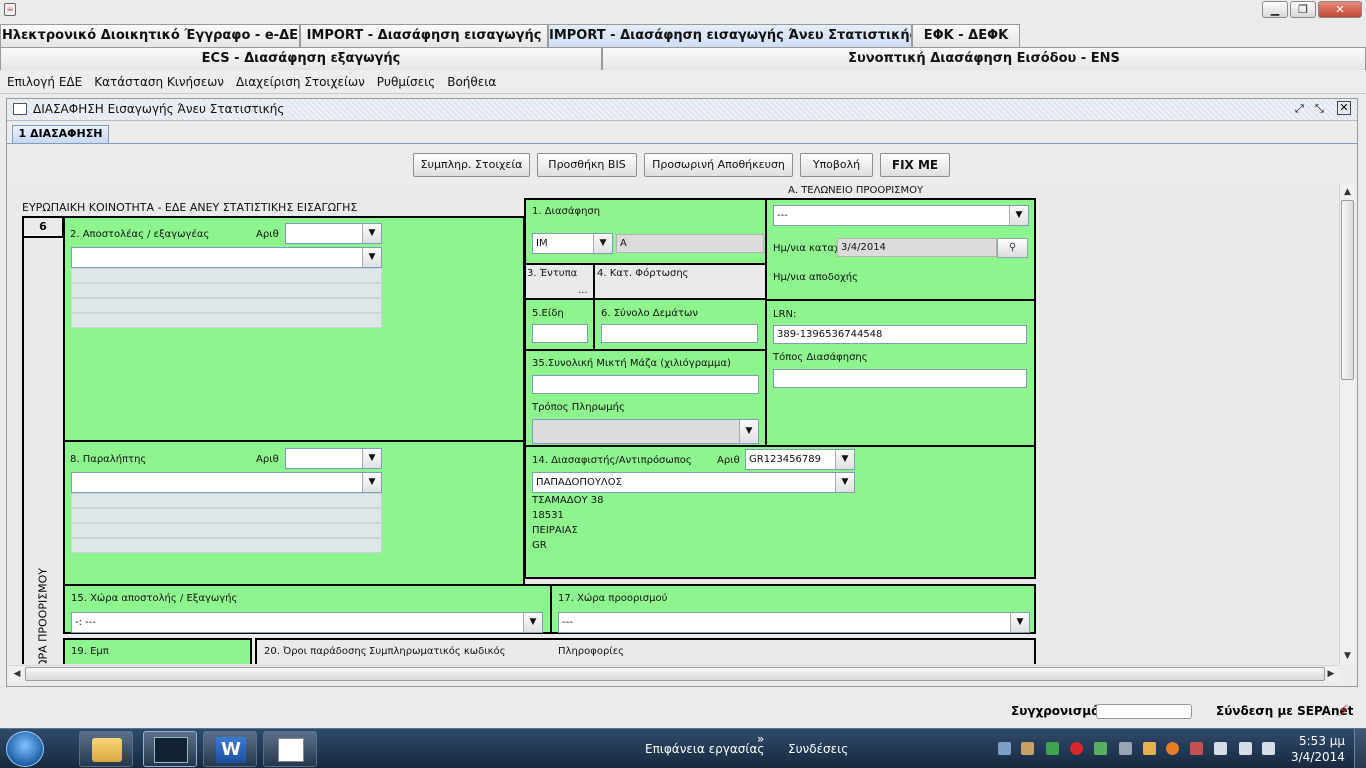  What do you see at coordinates (1275, 9) in the screenshot?
I see `minimize-button: ▁` at bounding box center [1275, 9].